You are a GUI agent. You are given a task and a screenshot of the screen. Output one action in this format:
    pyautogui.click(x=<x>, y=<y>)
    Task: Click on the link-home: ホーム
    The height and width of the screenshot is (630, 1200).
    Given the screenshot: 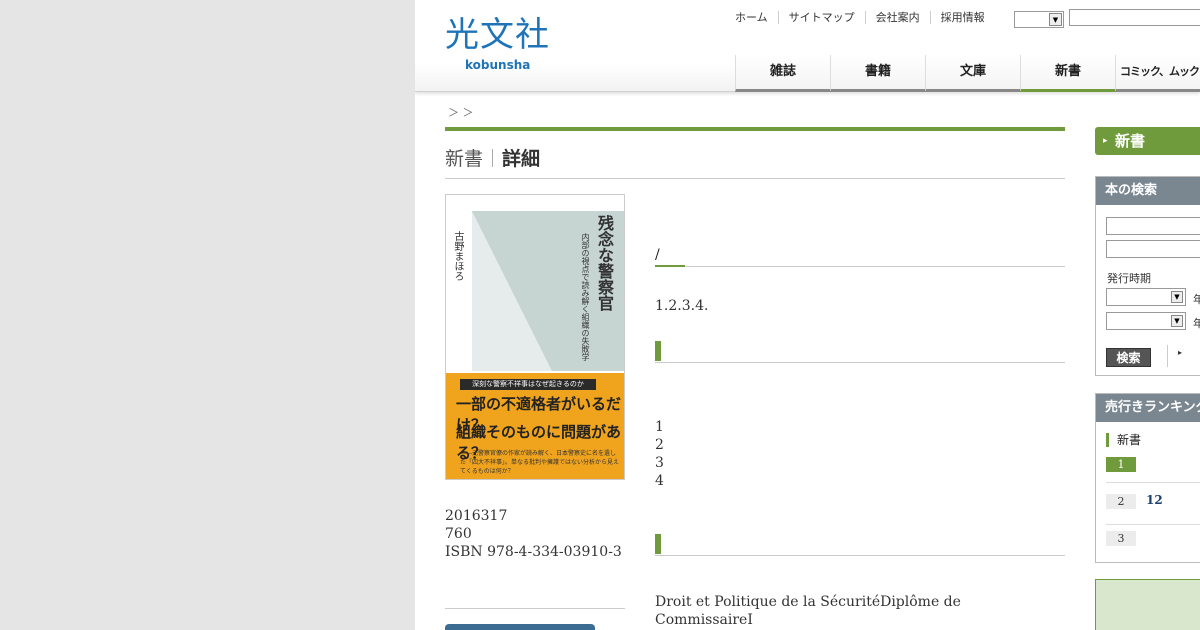 What is the action you would take?
    pyautogui.click(x=751, y=17)
    